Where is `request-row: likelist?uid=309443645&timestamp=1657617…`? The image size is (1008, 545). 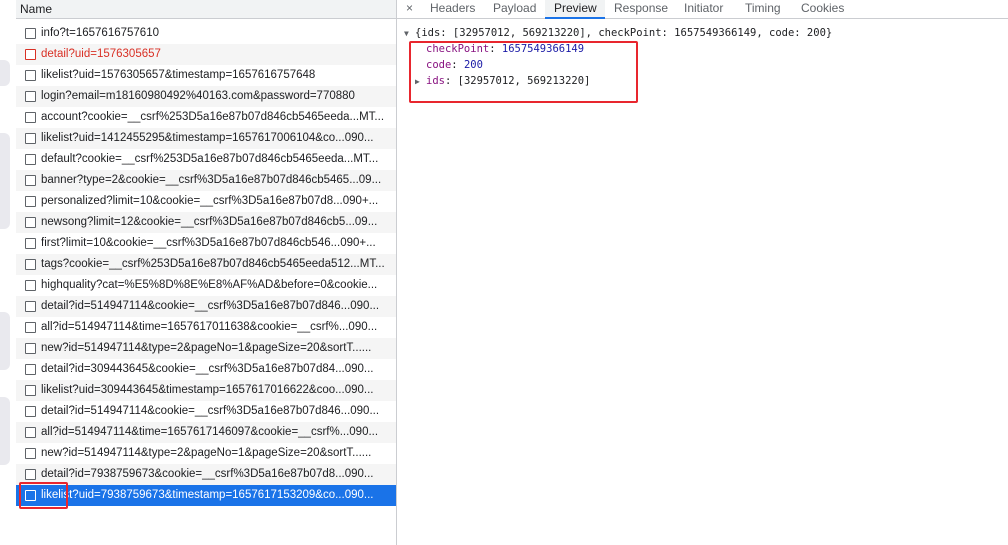 request-row: likelist?uid=309443645&timestamp=1657617… is located at coordinates (206, 390).